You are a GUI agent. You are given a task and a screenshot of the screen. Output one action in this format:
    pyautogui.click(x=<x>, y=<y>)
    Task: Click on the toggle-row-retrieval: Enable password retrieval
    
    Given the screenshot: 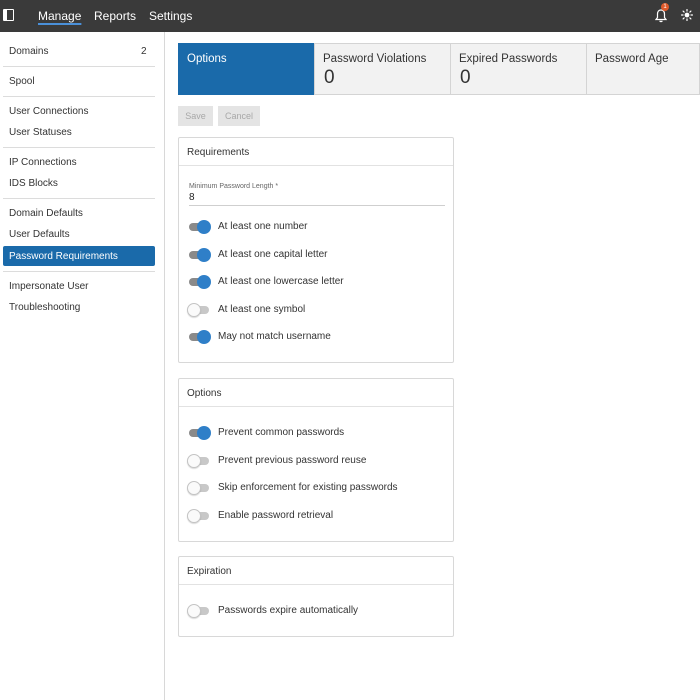 What is the action you would take?
    pyautogui.click(x=317, y=516)
    